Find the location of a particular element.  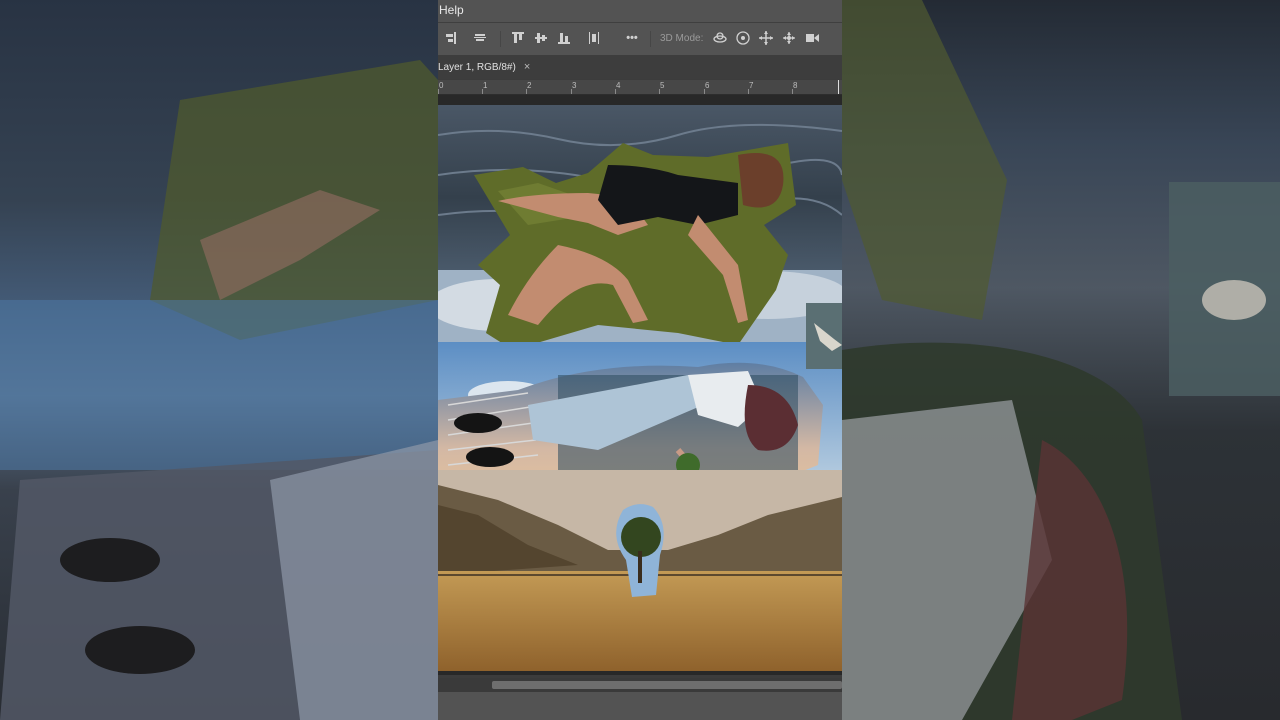

pan-3d-icon is located at coordinates (766, 38).